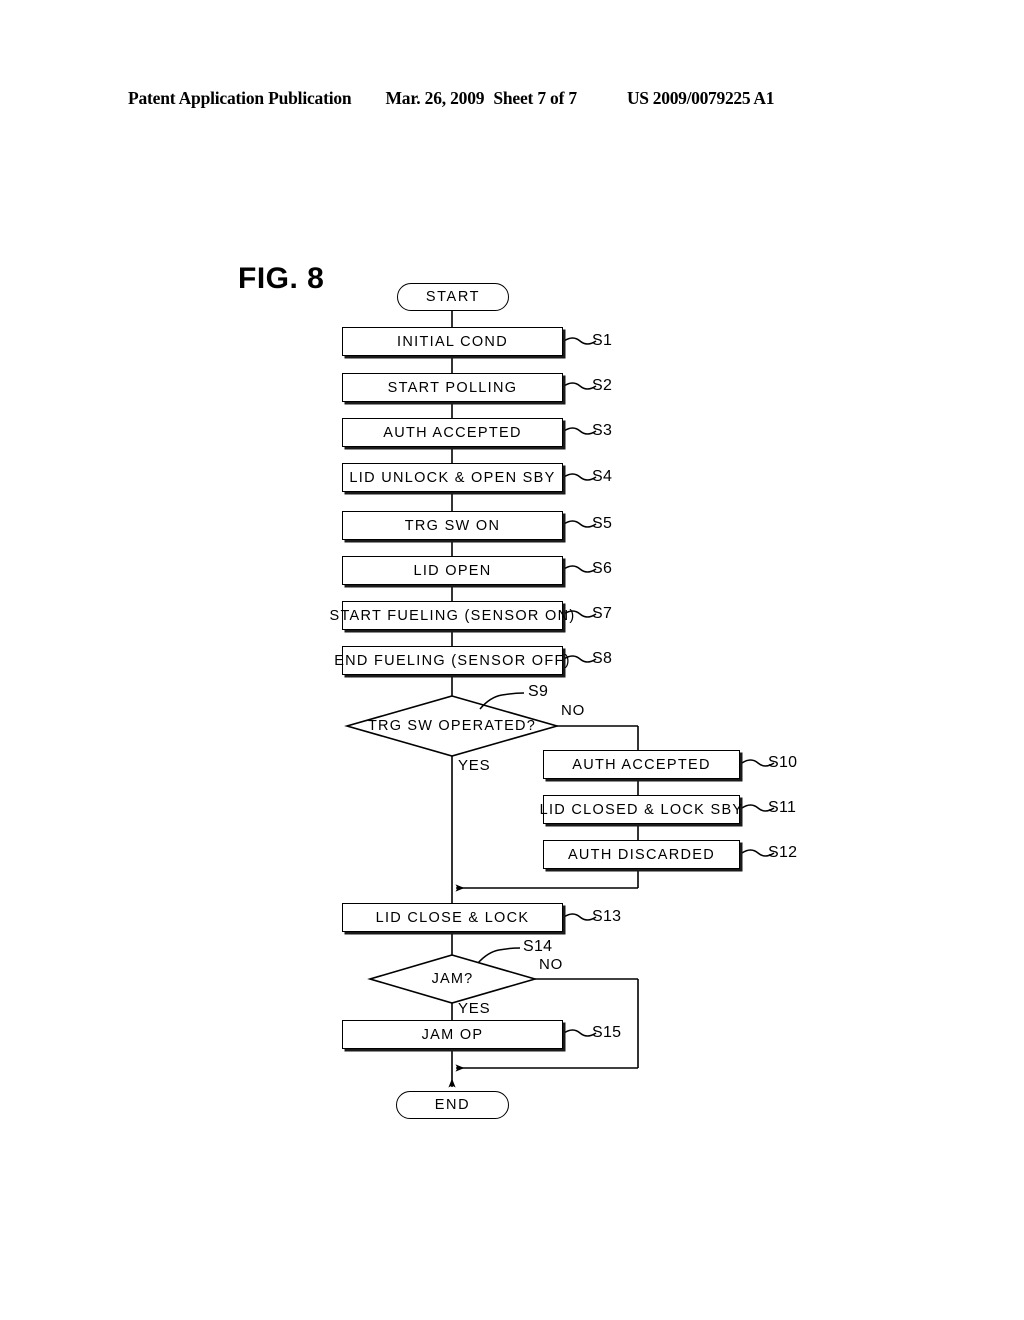  I want to click on step-ref-s9: S9, so click(538, 691).